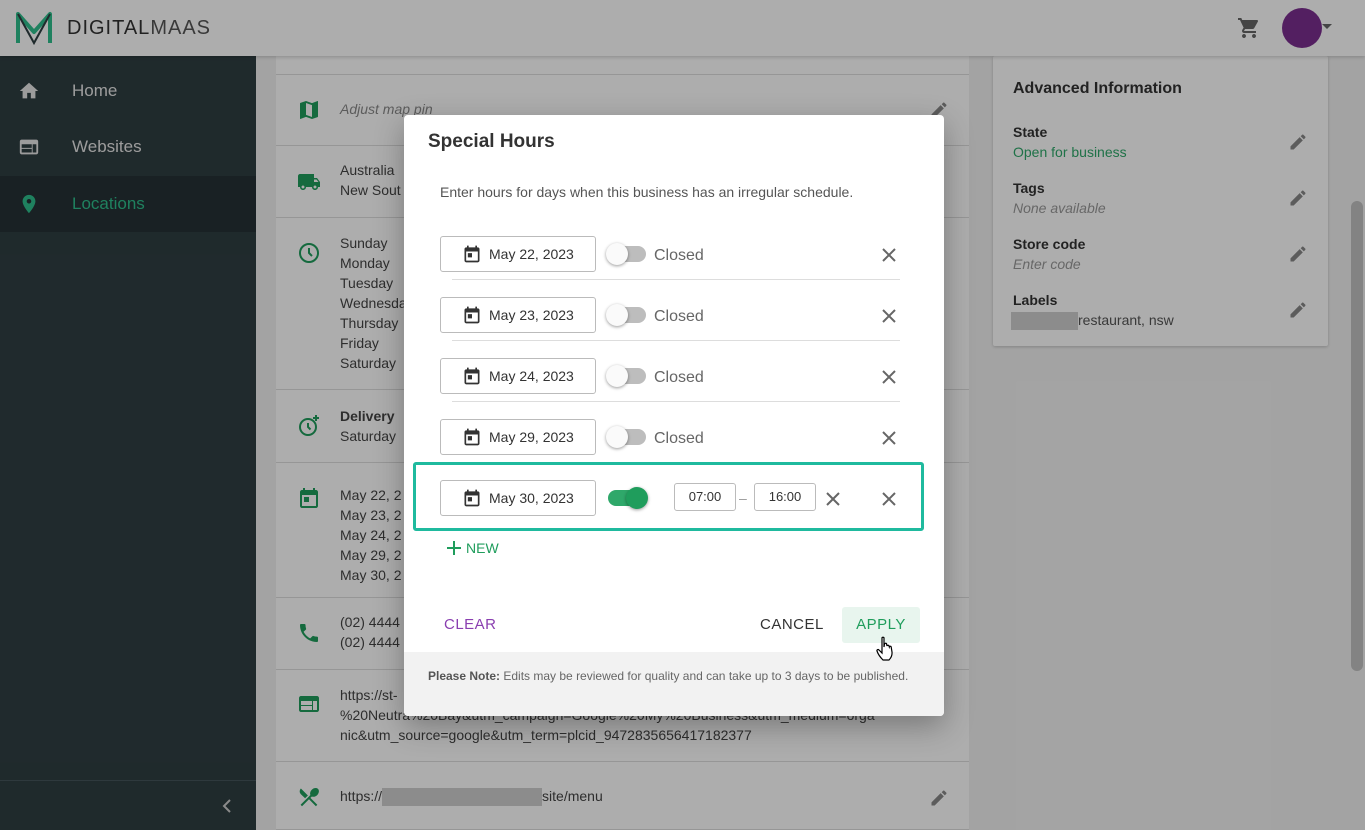 The width and height of the screenshot is (1365, 830). What do you see at coordinates (705, 497) in the screenshot?
I see `open-time-input: 07:00` at bounding box center [705, 497].